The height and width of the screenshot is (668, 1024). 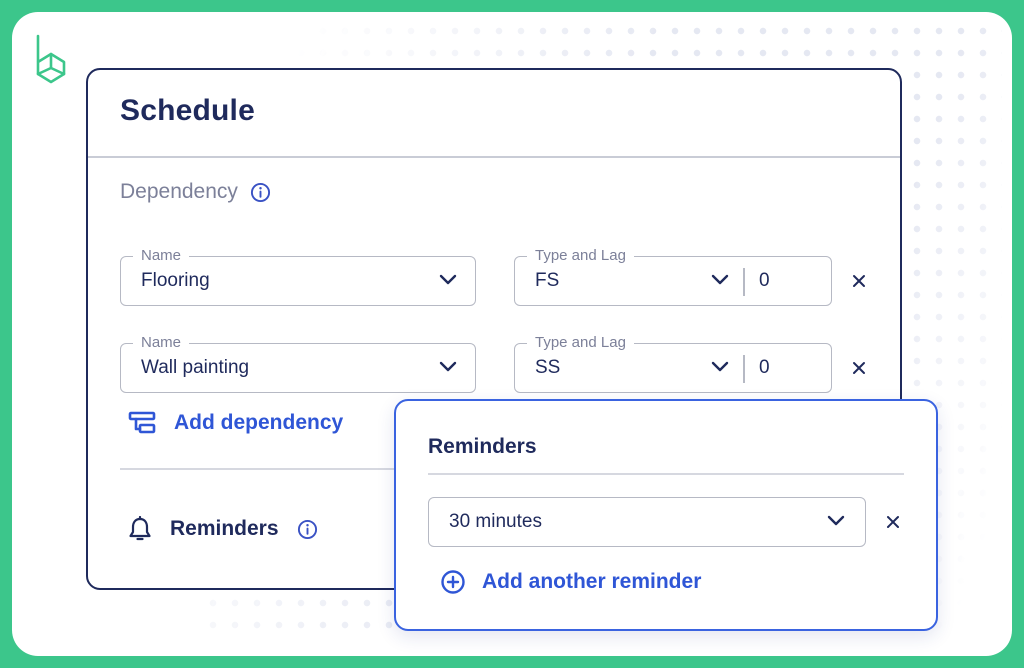 What do you see at coordinates (142, 422) in the screenshot?
I see `dependency-icon` at bounding box center [142, 422].